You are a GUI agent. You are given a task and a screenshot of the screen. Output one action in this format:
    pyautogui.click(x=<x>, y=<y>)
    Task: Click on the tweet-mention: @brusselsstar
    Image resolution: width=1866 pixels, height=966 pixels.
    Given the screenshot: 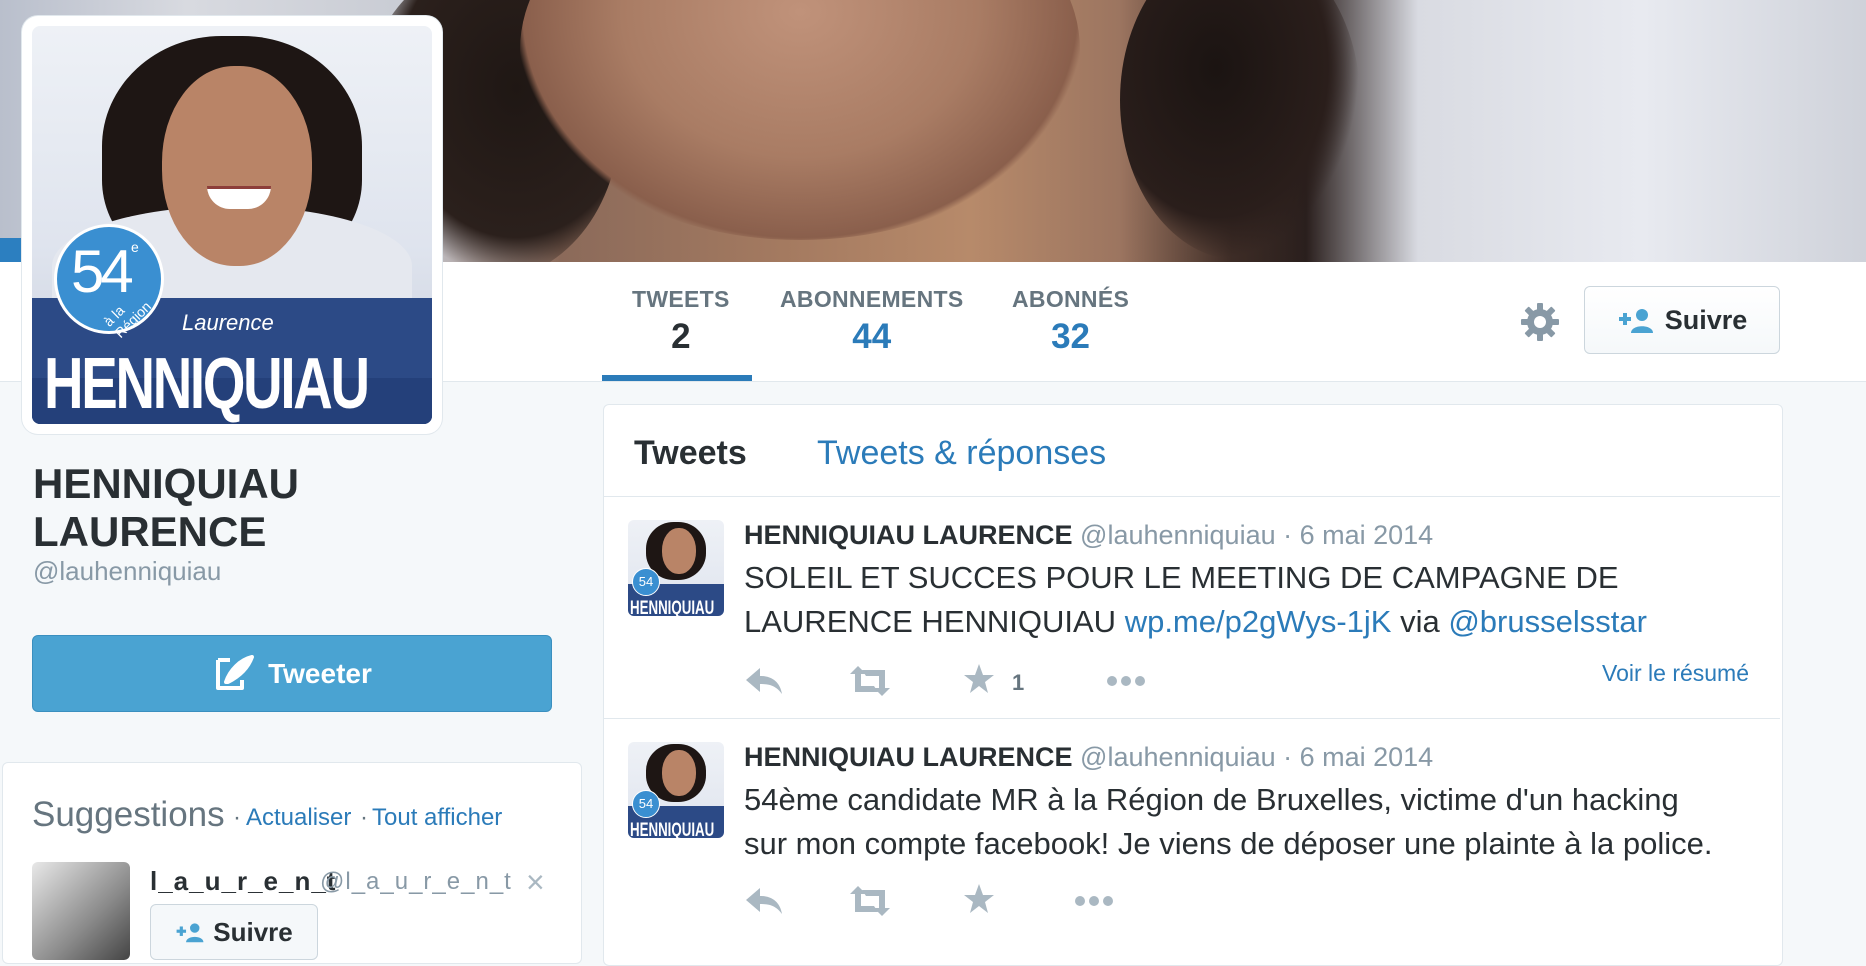 What is the action you would take?
    pyautogui.click(x=1547, y=621)
    